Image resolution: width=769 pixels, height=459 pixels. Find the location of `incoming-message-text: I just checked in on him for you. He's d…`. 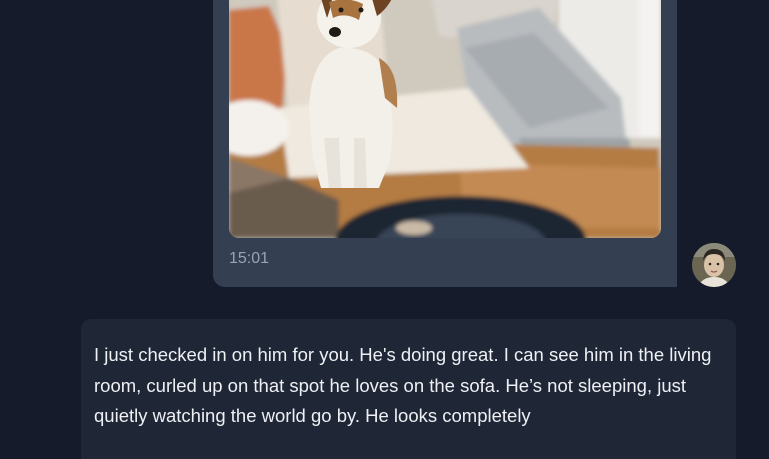

incoming-message-text: I just checked in on him for you. He's d… is located at coordinates (403, 385).